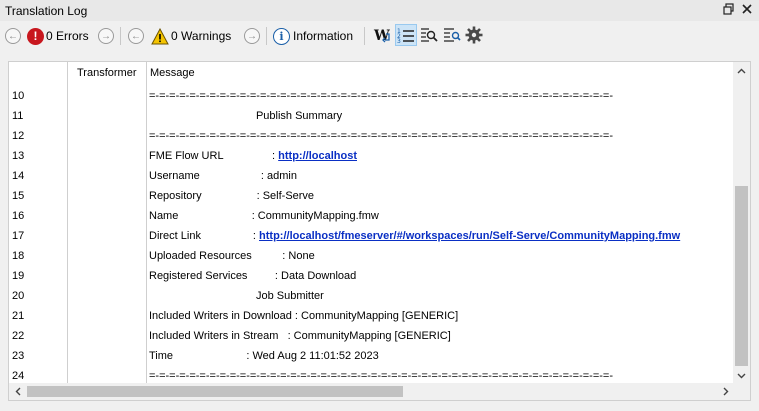  I want to click on log-header: Transformer Message, so click(371, 74).